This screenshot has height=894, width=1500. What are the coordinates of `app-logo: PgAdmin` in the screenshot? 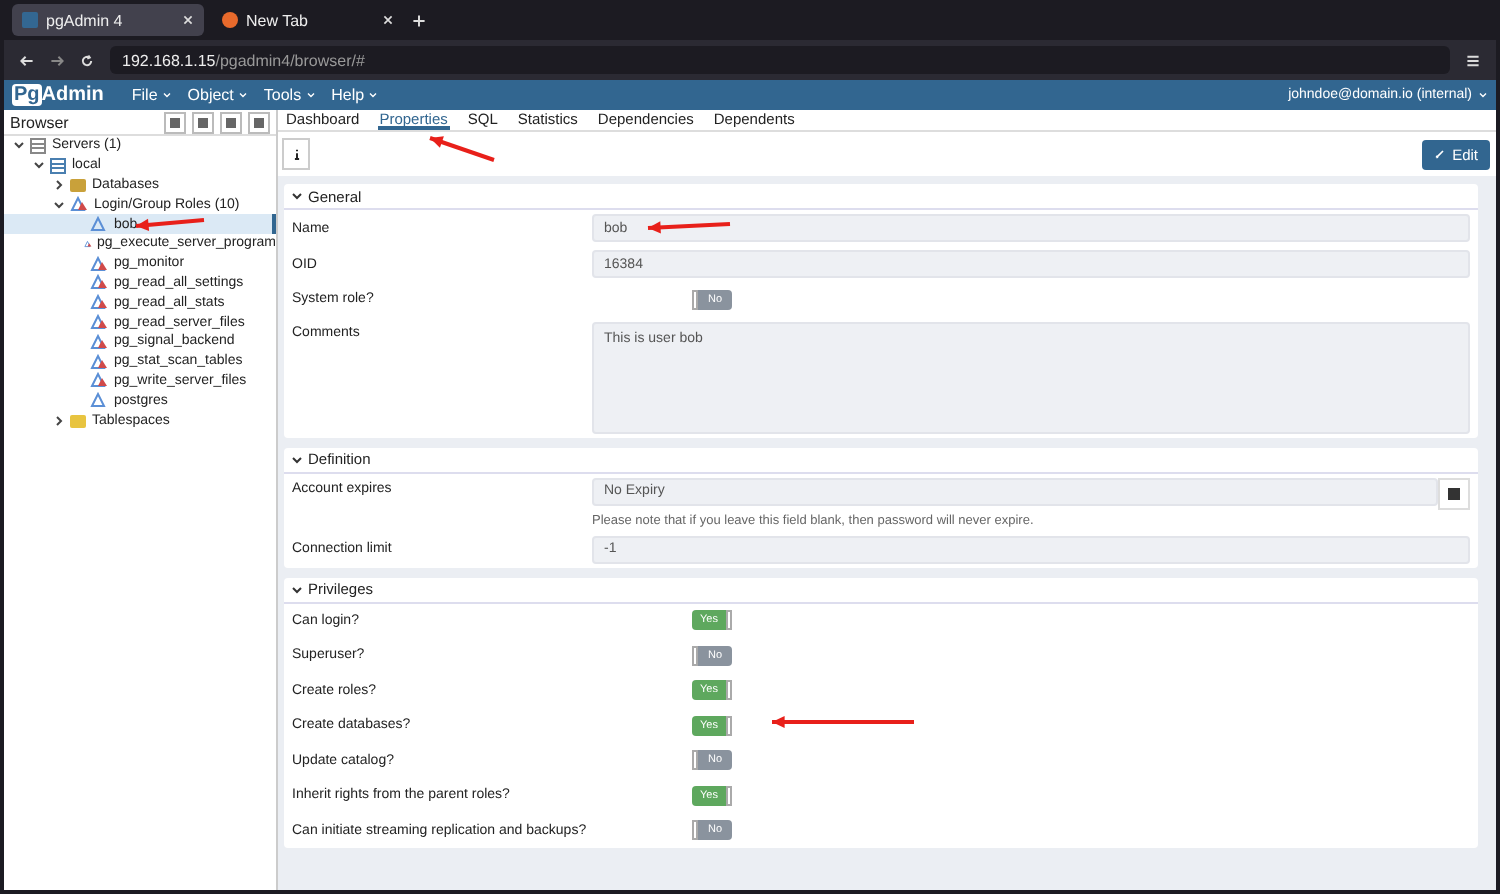 It's located at (58, 95).